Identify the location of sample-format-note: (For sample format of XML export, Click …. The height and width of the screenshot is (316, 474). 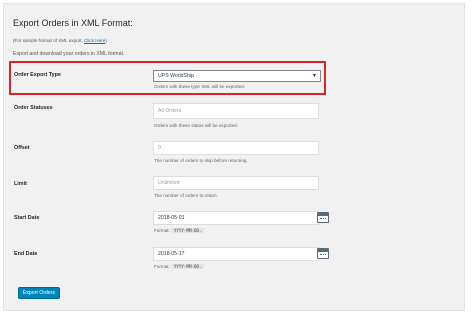
(60, 40).